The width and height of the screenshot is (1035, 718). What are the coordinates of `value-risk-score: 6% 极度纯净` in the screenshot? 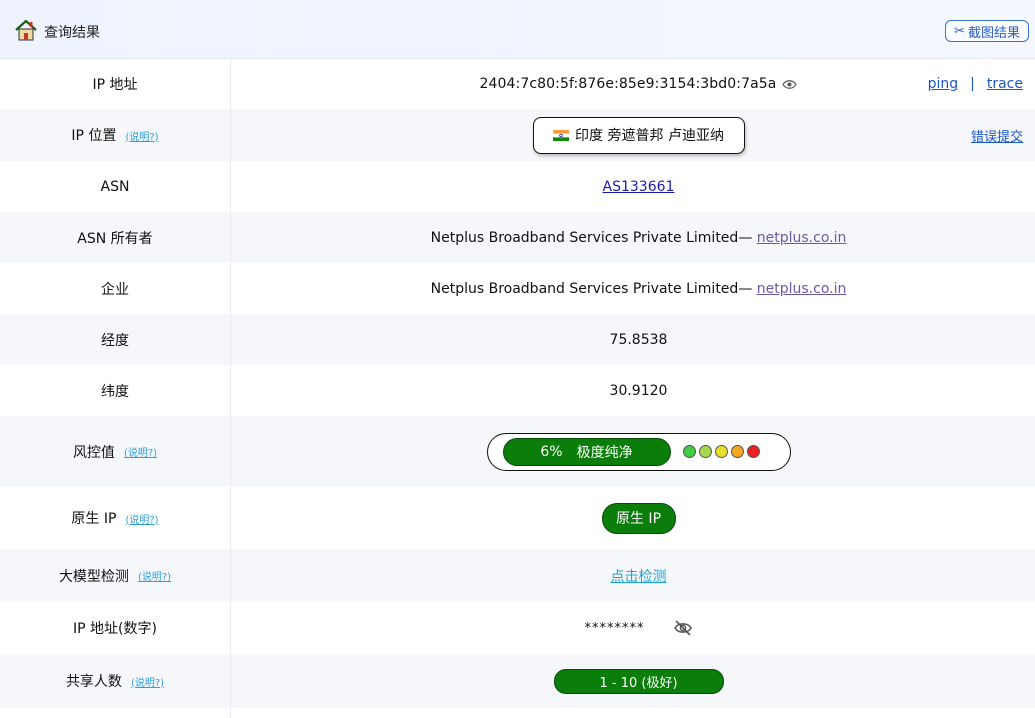 It's located at (633, 451).